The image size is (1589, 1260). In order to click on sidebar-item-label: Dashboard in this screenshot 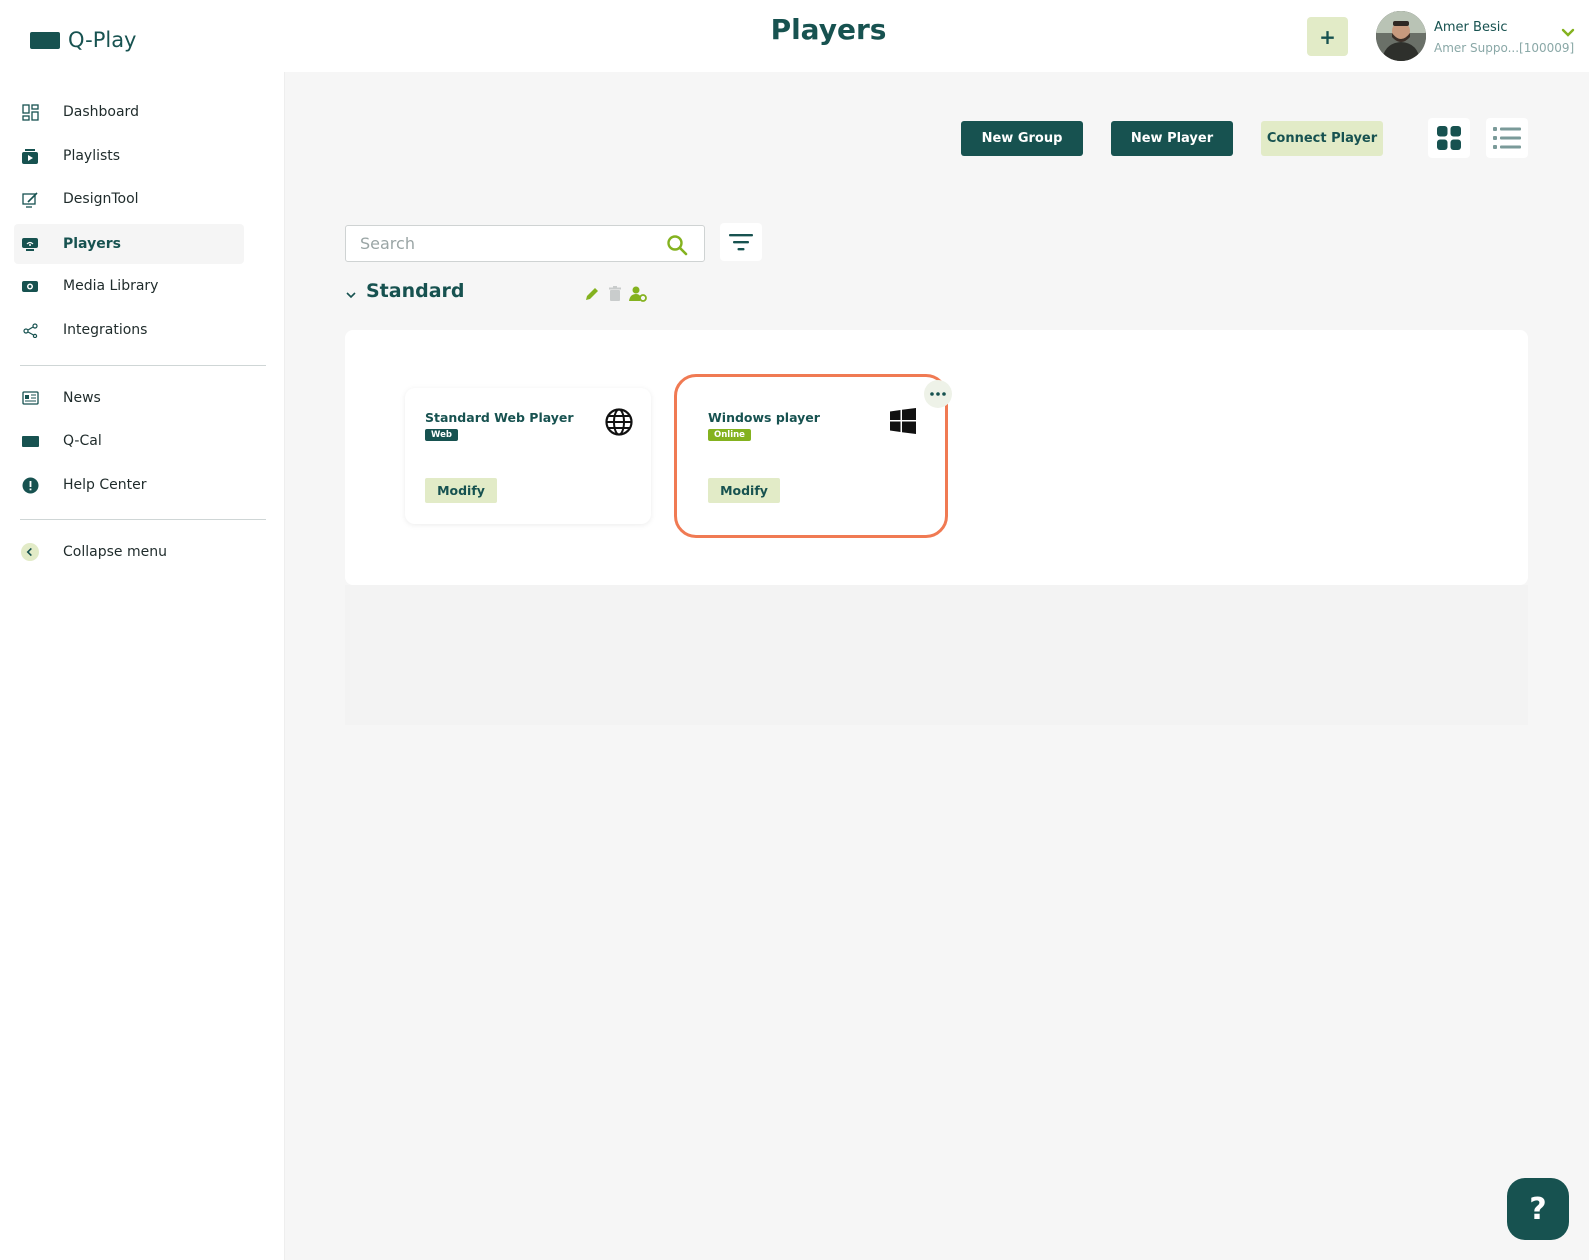, I will do `click(101, 112)`.